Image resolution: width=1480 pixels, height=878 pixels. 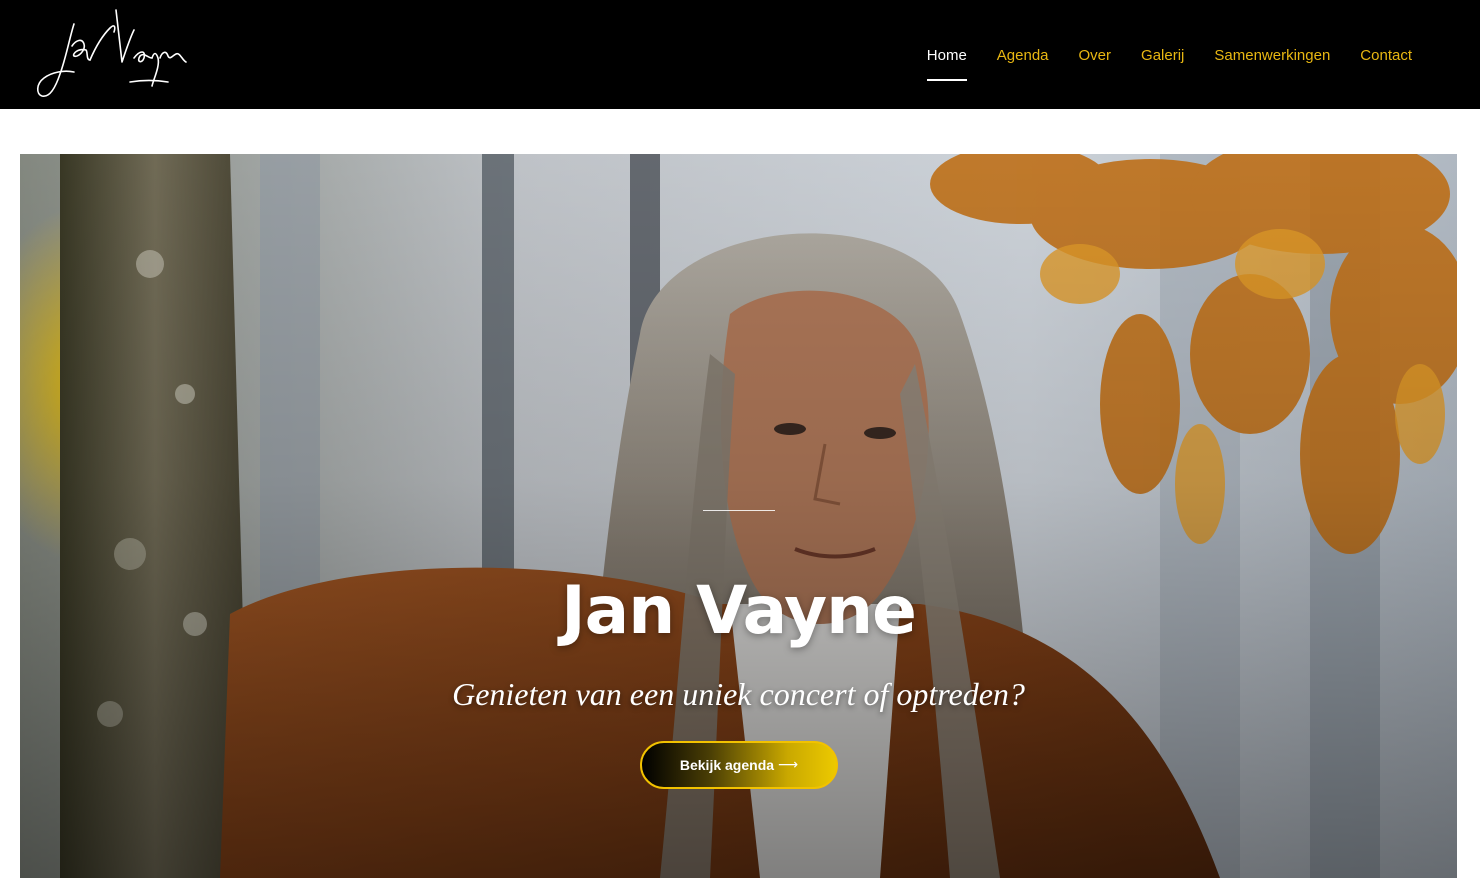 What do you see at coordinates (739, 611) in the screenshot?
I see `hero-title: Jan Vayne` at bounding box center [739, 611].